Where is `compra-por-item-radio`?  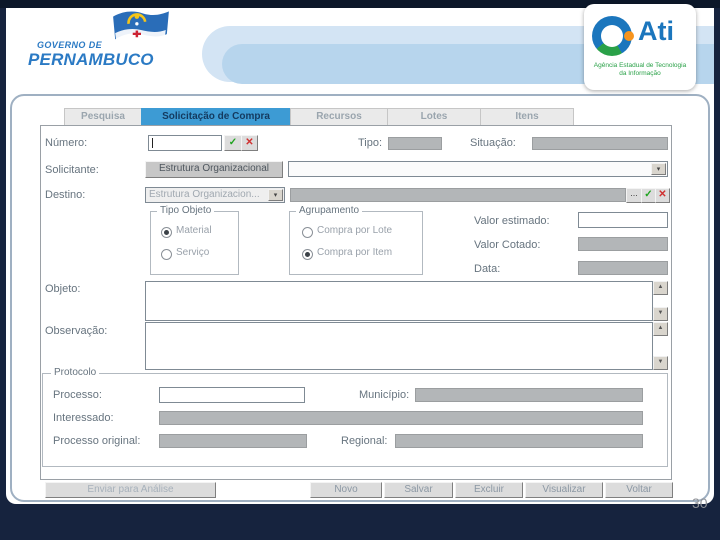 compra-por-item-radio is located at coordinates (307, 254).